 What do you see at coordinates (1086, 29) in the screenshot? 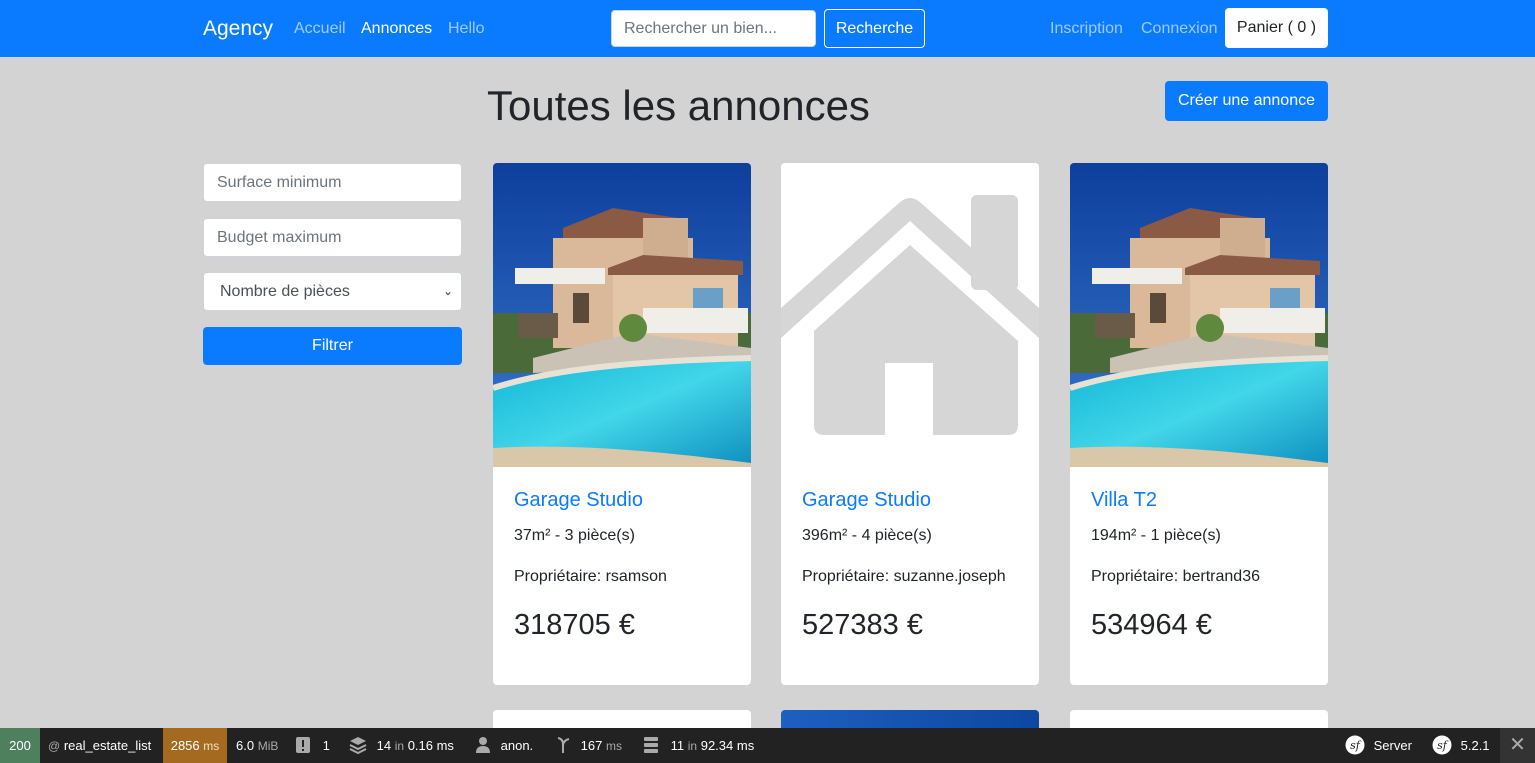
I see `nav-link-inscription: Inscription` at bounding box center [1086, 29].